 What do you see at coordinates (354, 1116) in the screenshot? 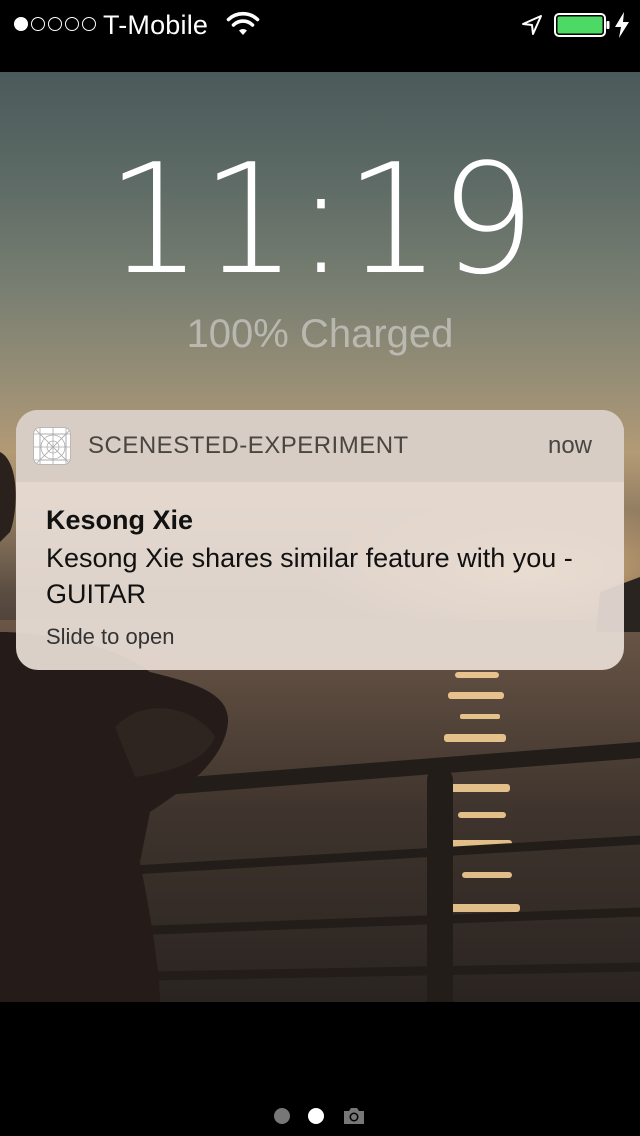
I see `camera-icon` at bounding box center [354, 1116].